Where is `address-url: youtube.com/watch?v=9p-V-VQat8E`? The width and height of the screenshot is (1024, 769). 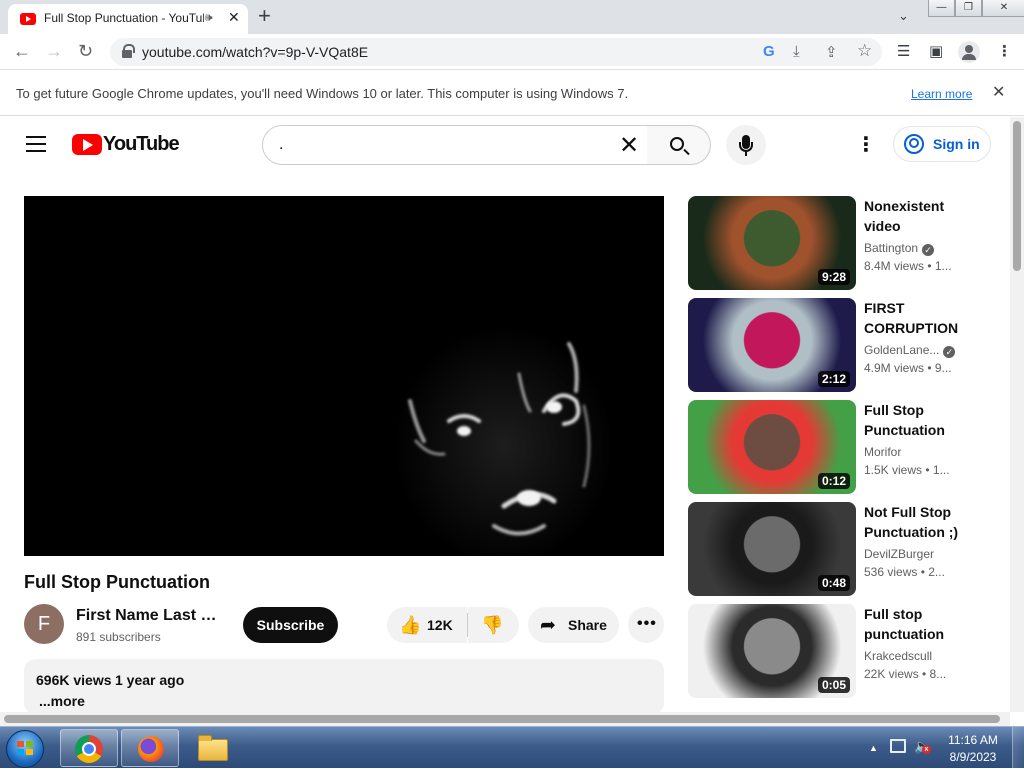
address-url: youtube.com/watch?v=9p-V-VQat8E is located at coordinates (255, 52).